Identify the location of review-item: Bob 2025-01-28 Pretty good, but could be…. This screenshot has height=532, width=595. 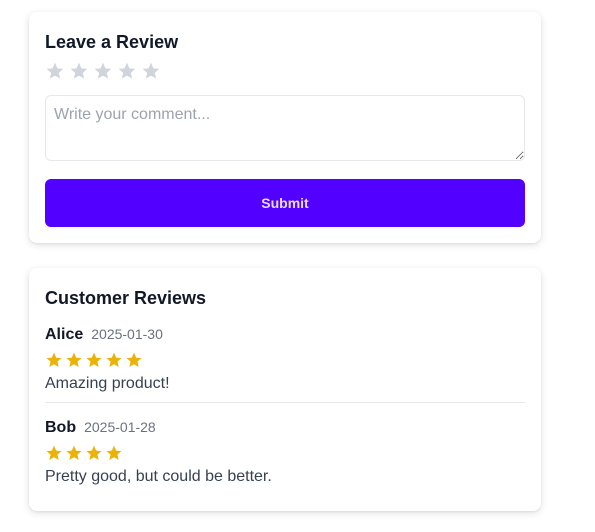
(285, 452).